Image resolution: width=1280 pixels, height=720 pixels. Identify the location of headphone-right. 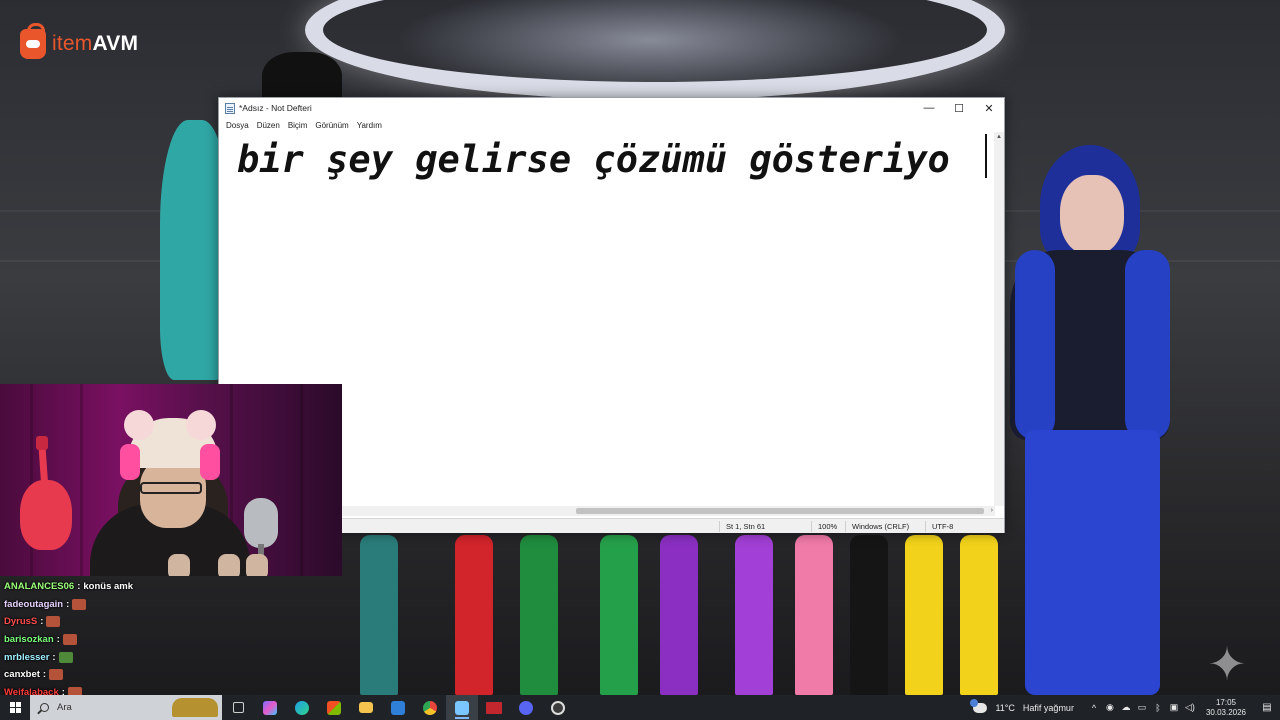
(210, 462).